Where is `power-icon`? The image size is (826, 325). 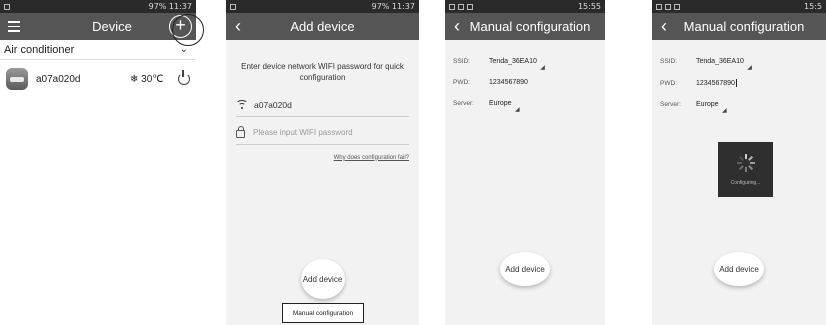
power-icon is located at coordinates (184, 77).